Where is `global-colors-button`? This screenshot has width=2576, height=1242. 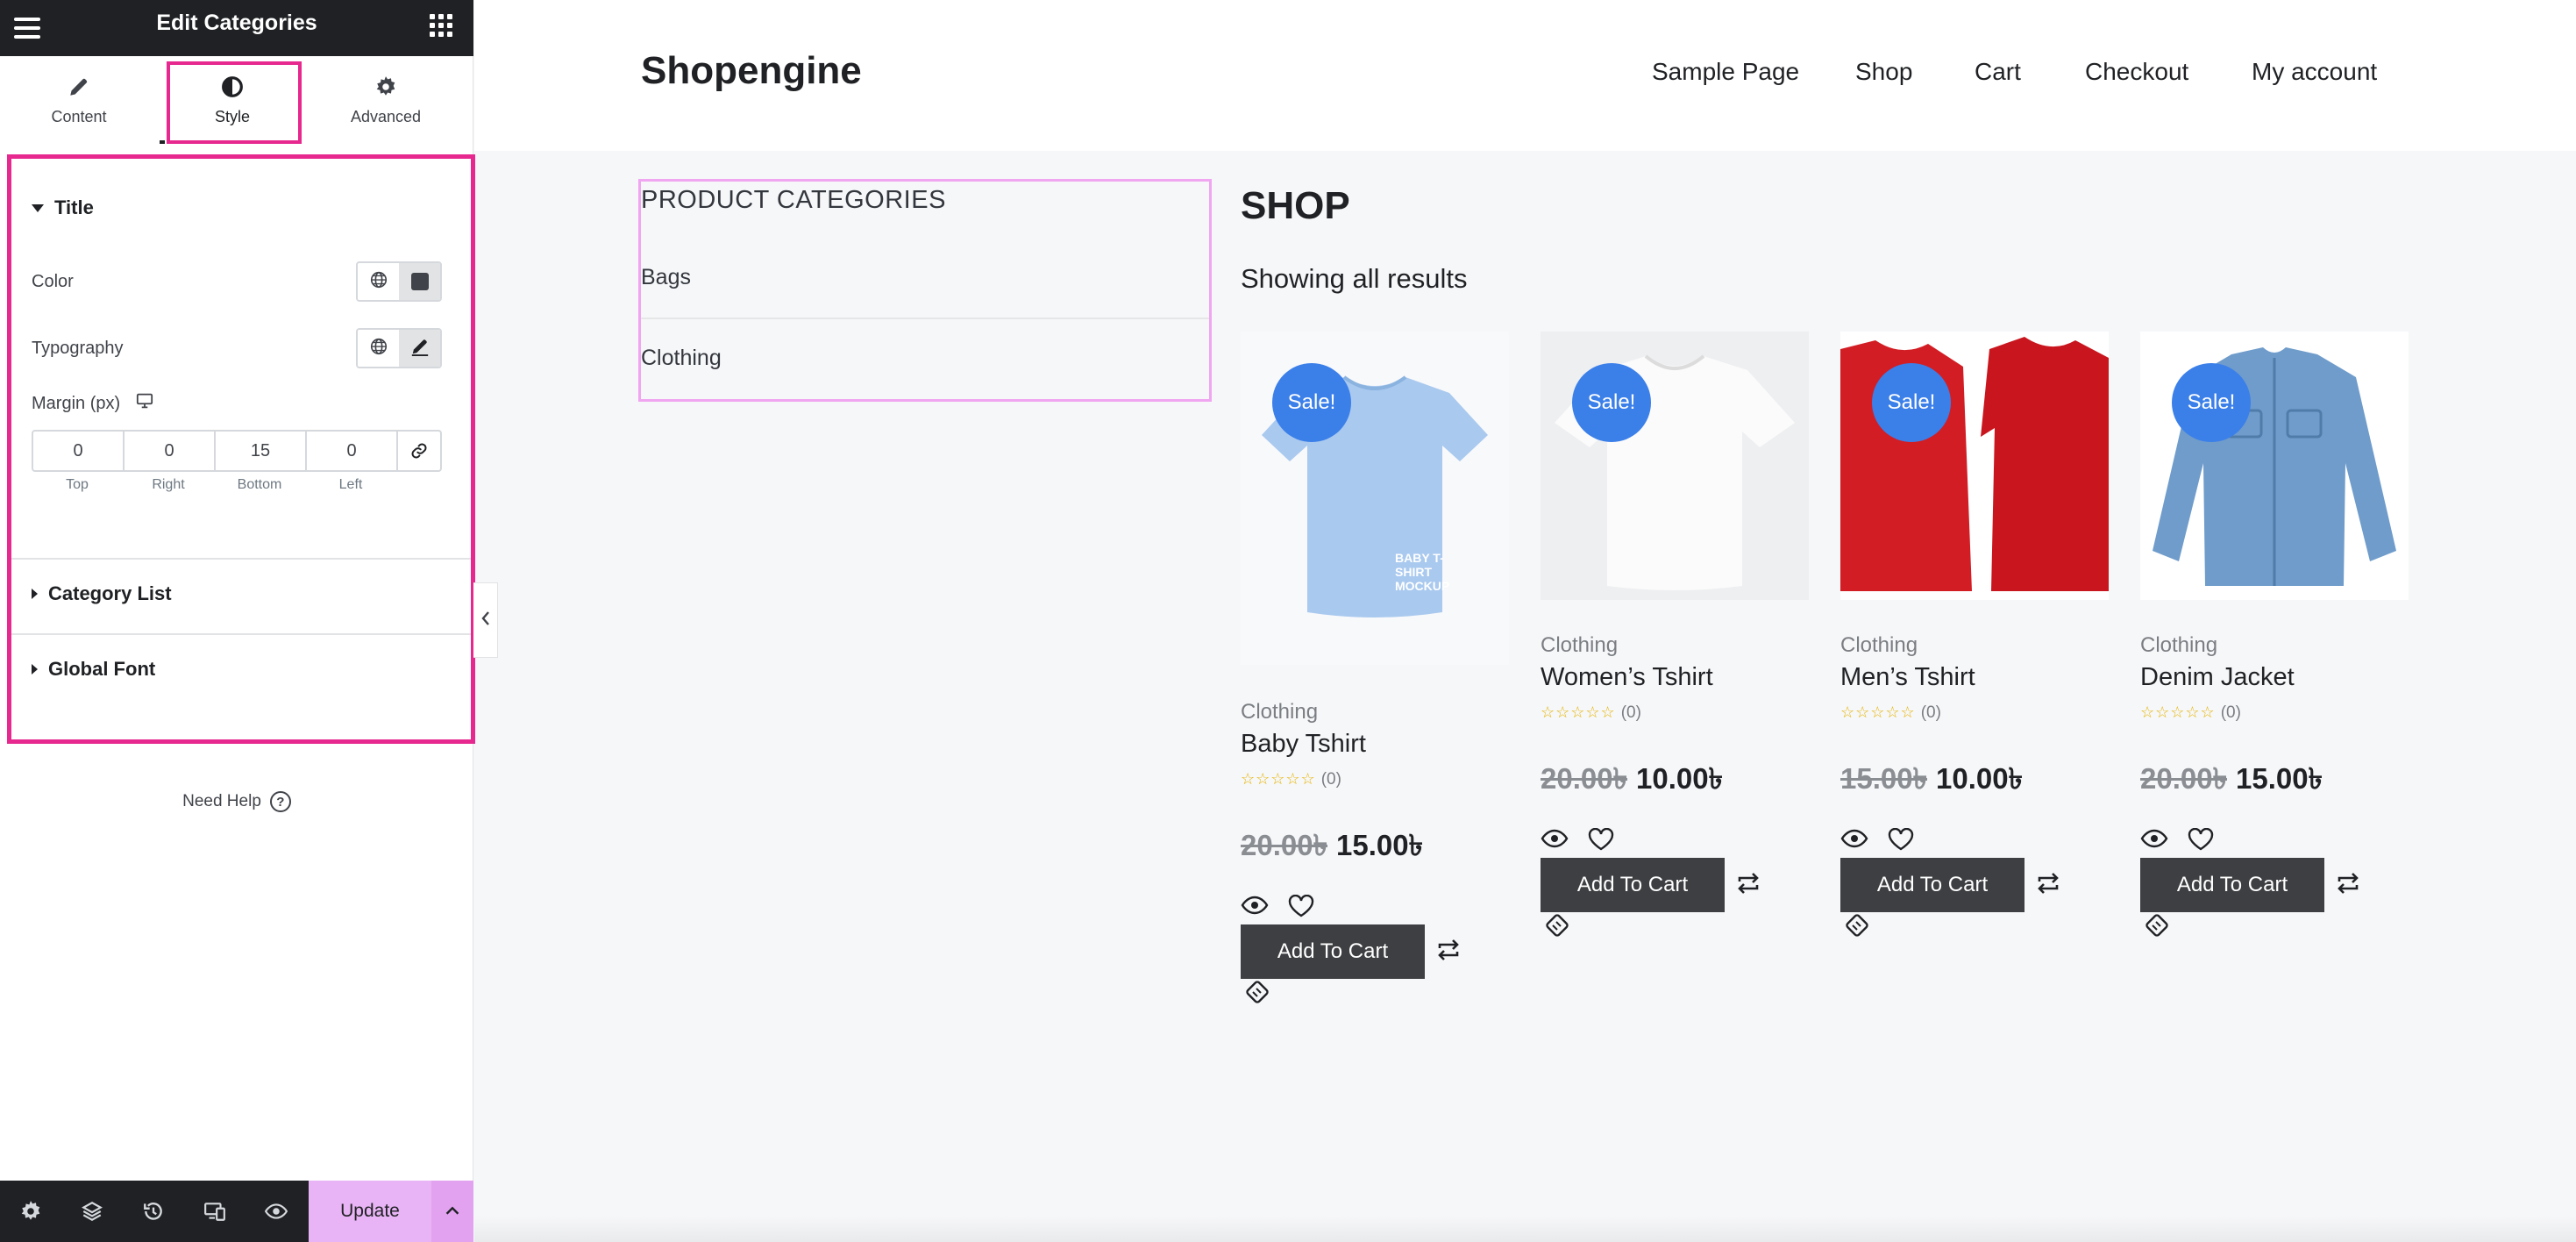 global-colors-button is located at coordinates (378, 281).